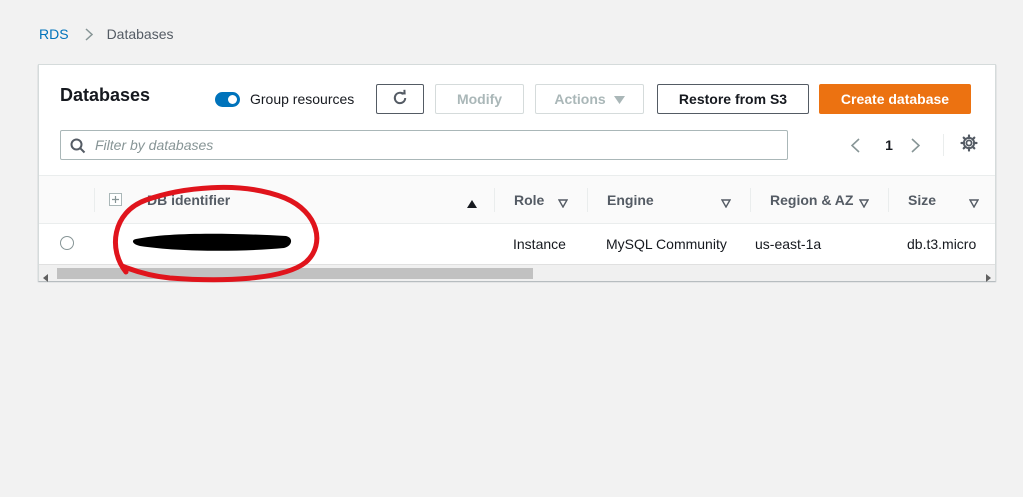 This screenshot has height=497, width=1023. I want to click on breadcrumb: RDS Databases, so click(106, 34).